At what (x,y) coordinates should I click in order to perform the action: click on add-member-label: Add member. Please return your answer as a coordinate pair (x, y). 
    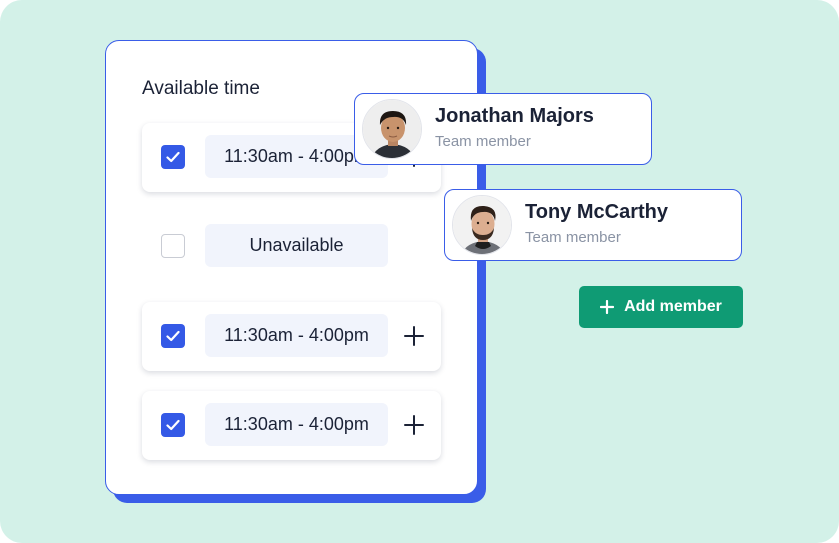
    Looking at the image, I should click on (673, 306).